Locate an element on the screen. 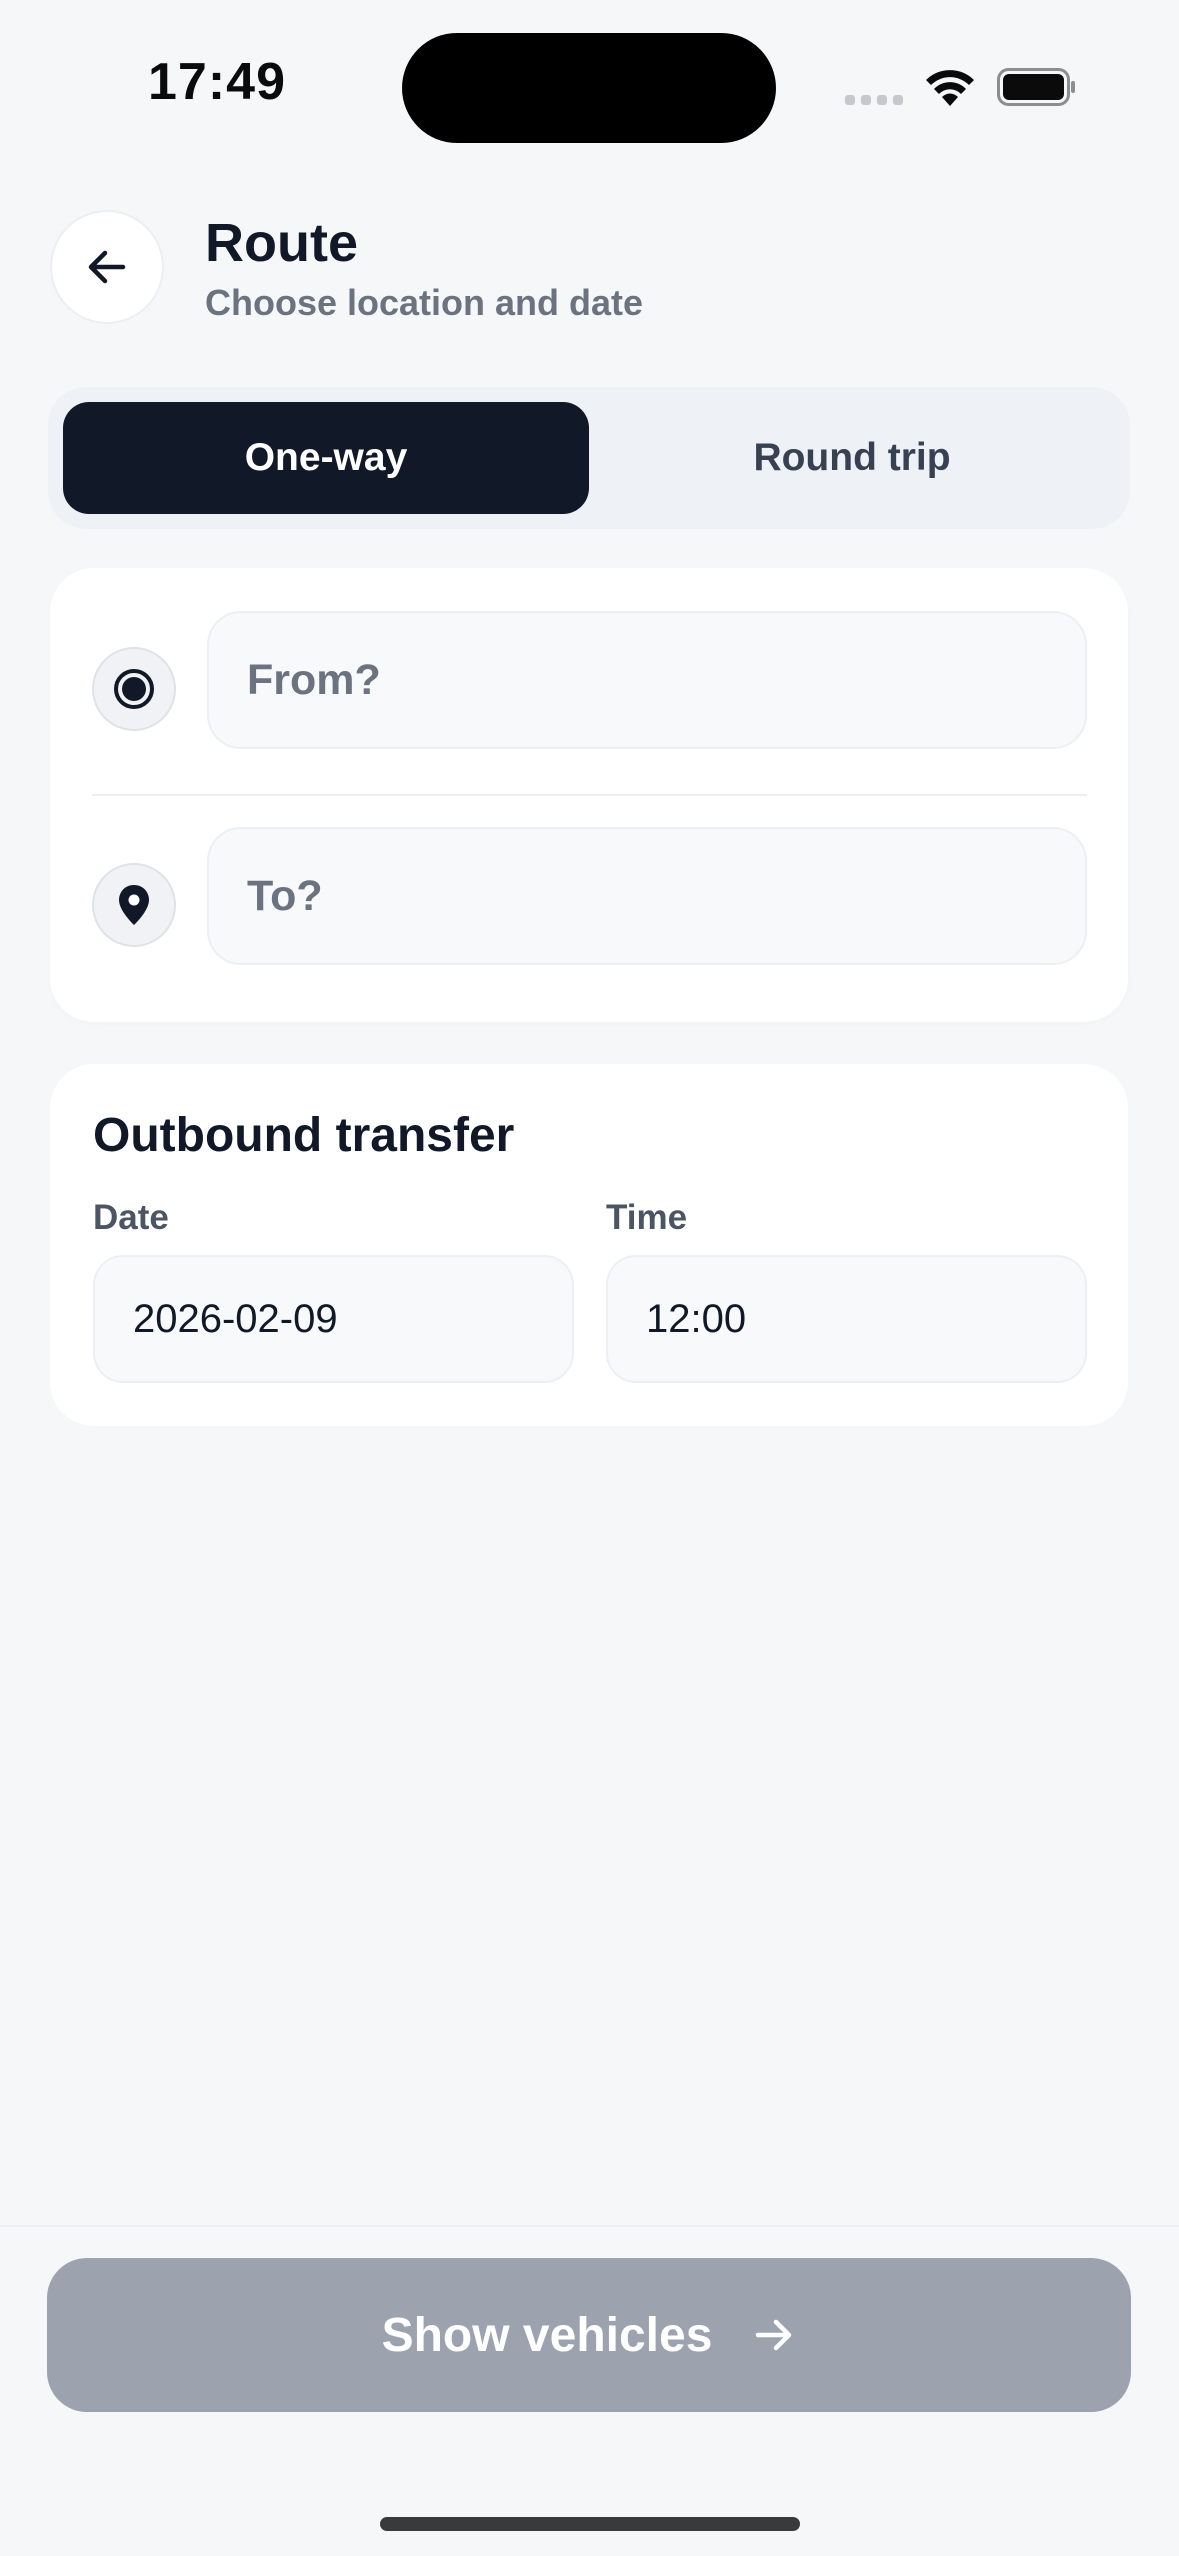 The image size is (1179, 2556). battery-icon is located at coordinates (1036, 87).